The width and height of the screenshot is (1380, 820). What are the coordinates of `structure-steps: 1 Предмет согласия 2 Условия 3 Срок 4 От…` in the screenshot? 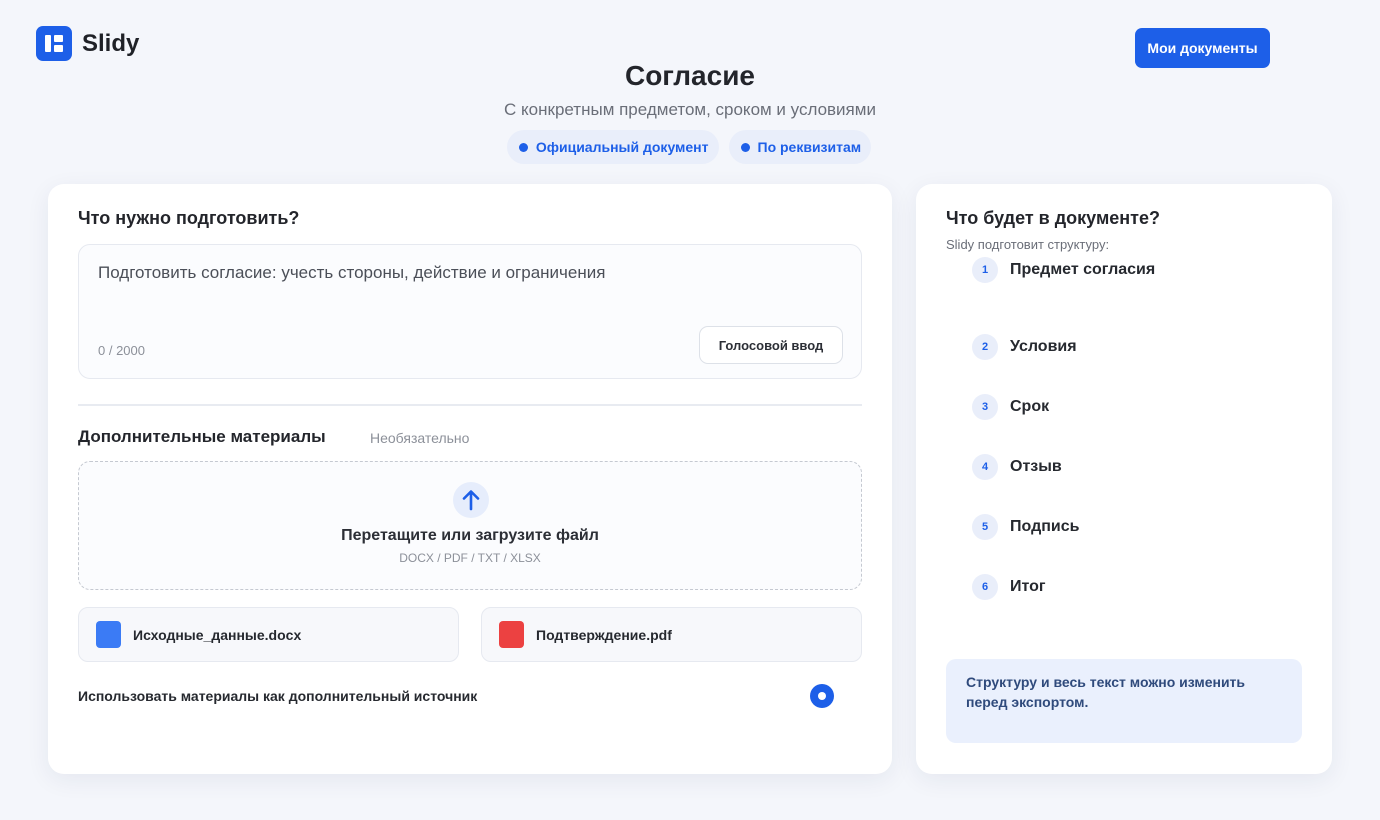 It's located at (1063, 437).